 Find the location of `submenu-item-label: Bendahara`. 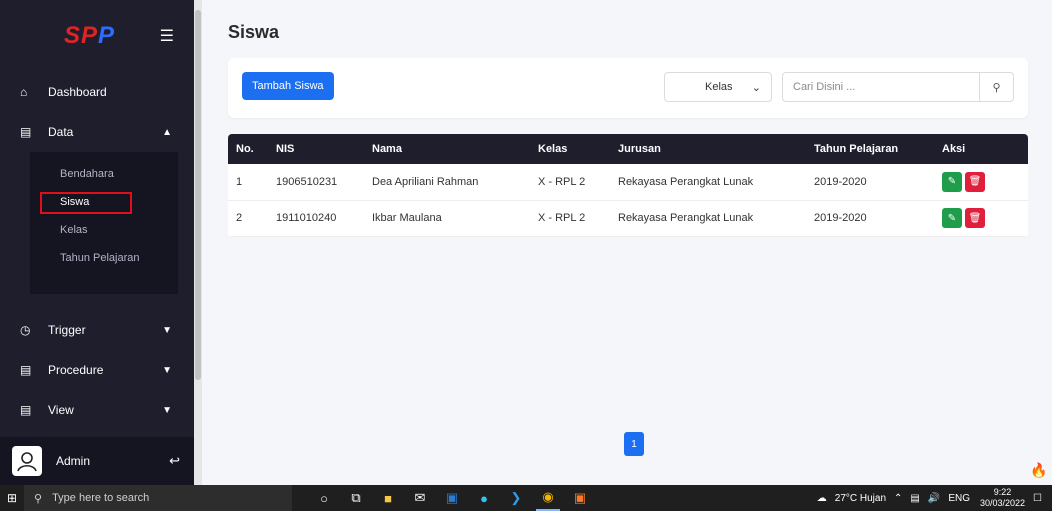

submenu-item-label: Bendahara is located at coordinates (87, 174).